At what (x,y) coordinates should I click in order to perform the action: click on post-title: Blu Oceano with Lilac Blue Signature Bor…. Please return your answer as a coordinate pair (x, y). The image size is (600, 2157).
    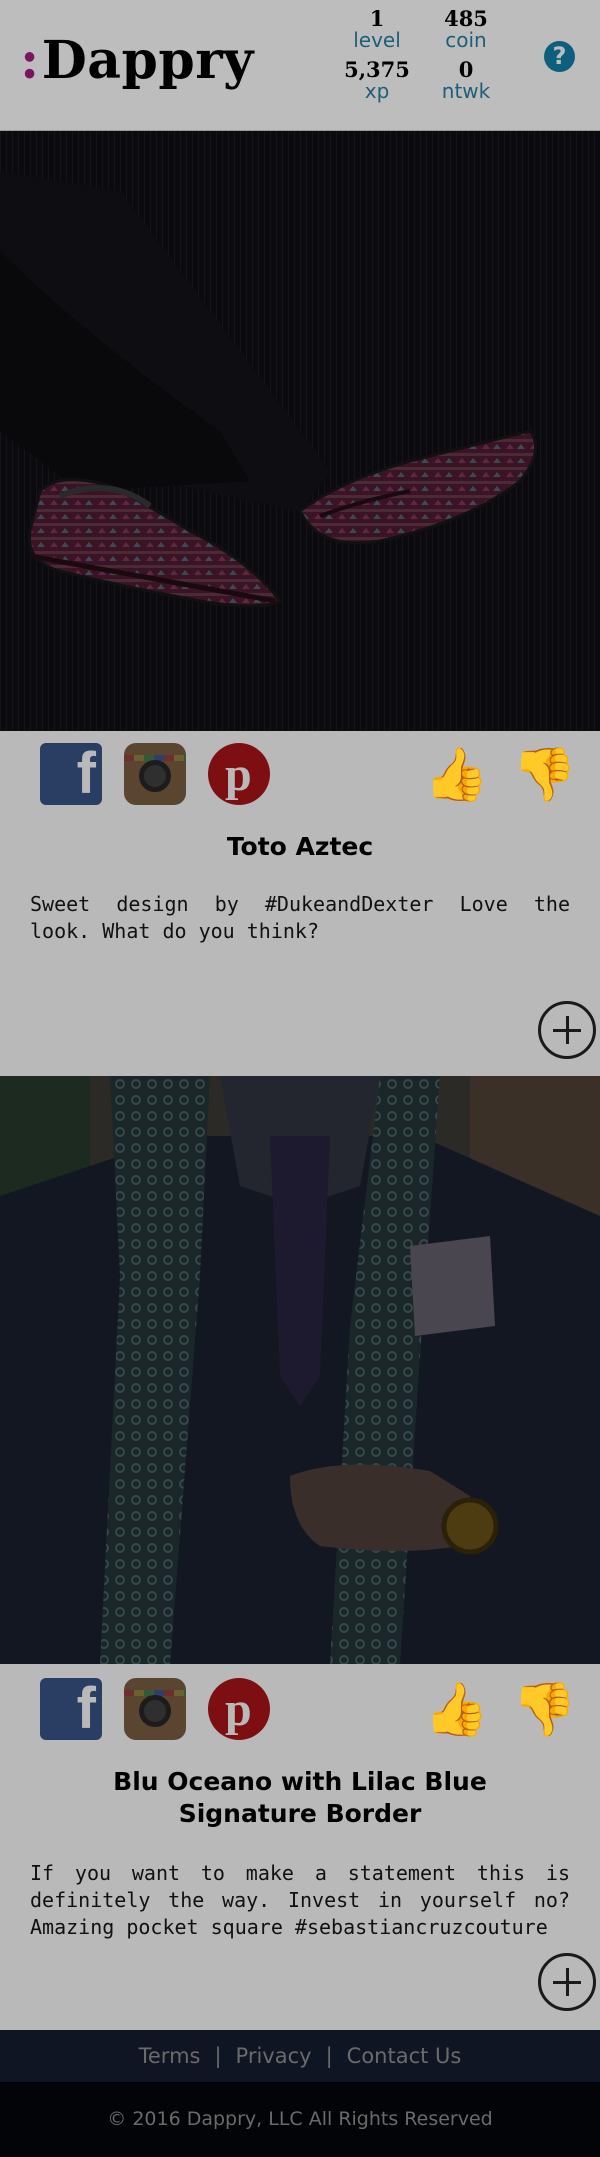
    Looking at the image, I should click on (300, 1797).